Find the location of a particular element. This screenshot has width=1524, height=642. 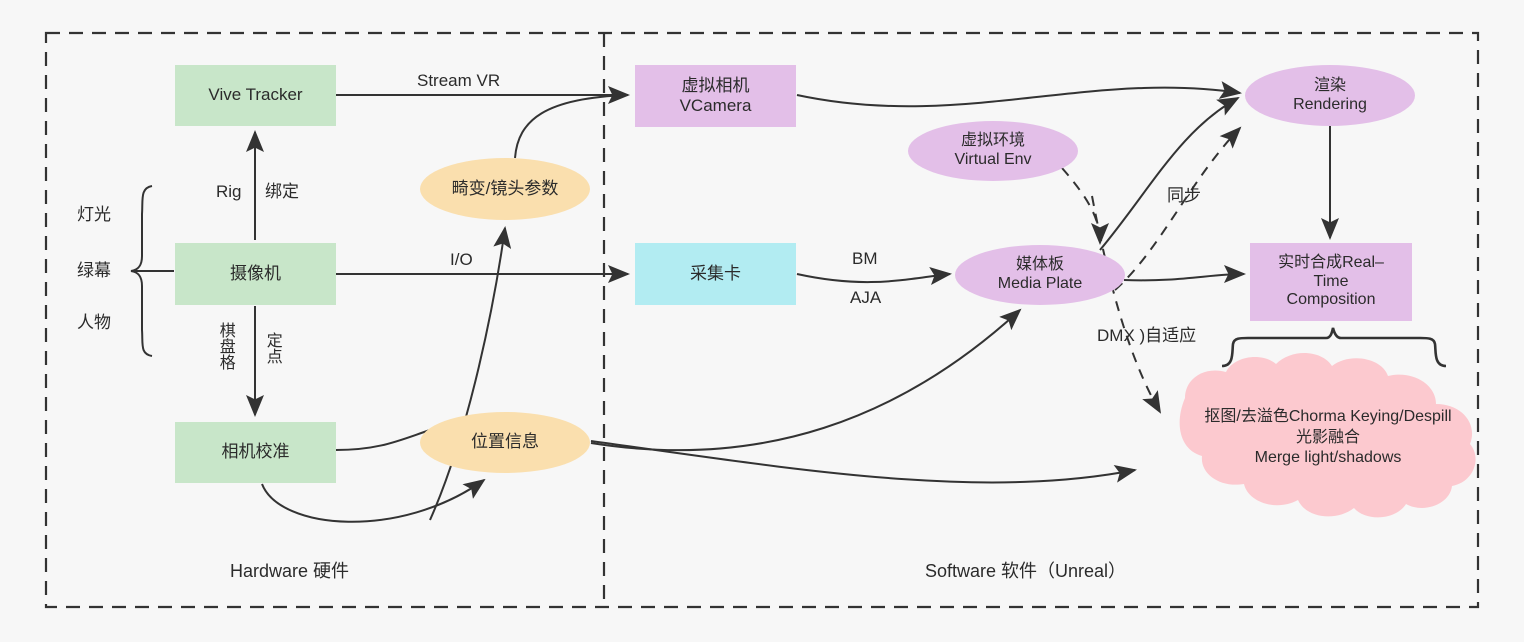

node-vcamera: 虚拟相机 VCamera is located at coordinates (715, 96).